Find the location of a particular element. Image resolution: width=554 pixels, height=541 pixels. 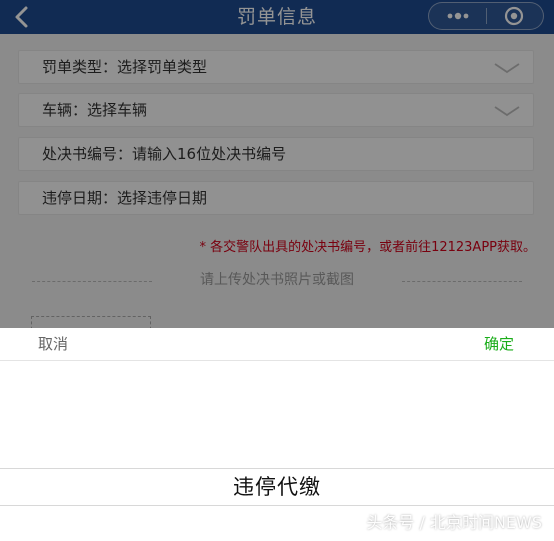

picker-selection-line-bottom is located at coordinates (277, 505).